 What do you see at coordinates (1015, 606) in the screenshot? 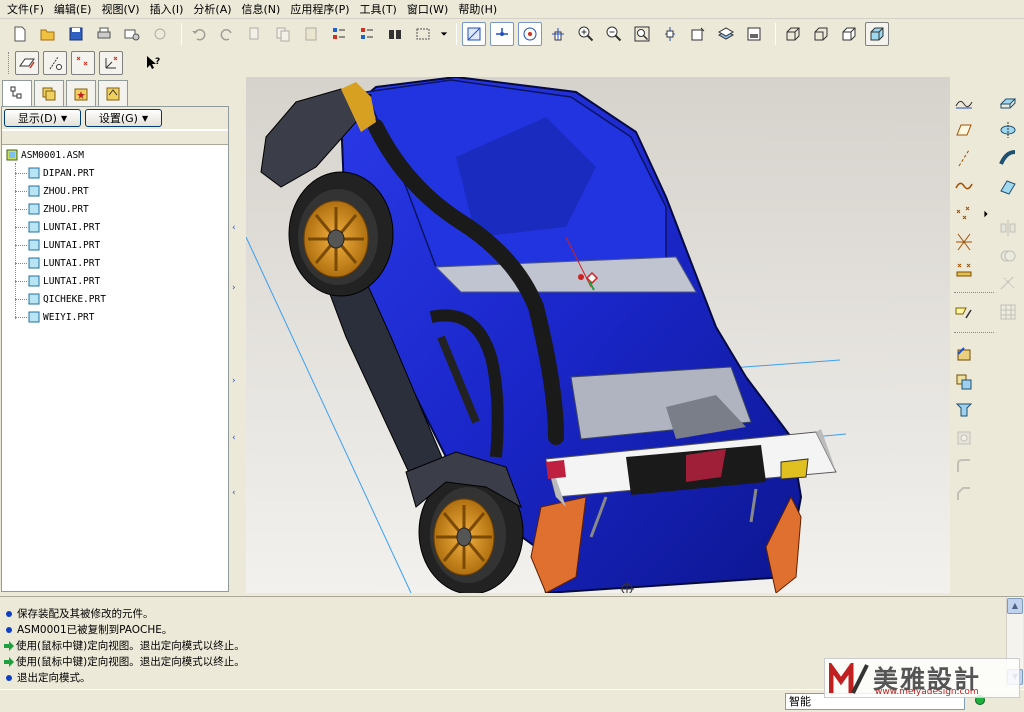
I see `scroll-up-button: ▲` at bounding box center [1015, 606].